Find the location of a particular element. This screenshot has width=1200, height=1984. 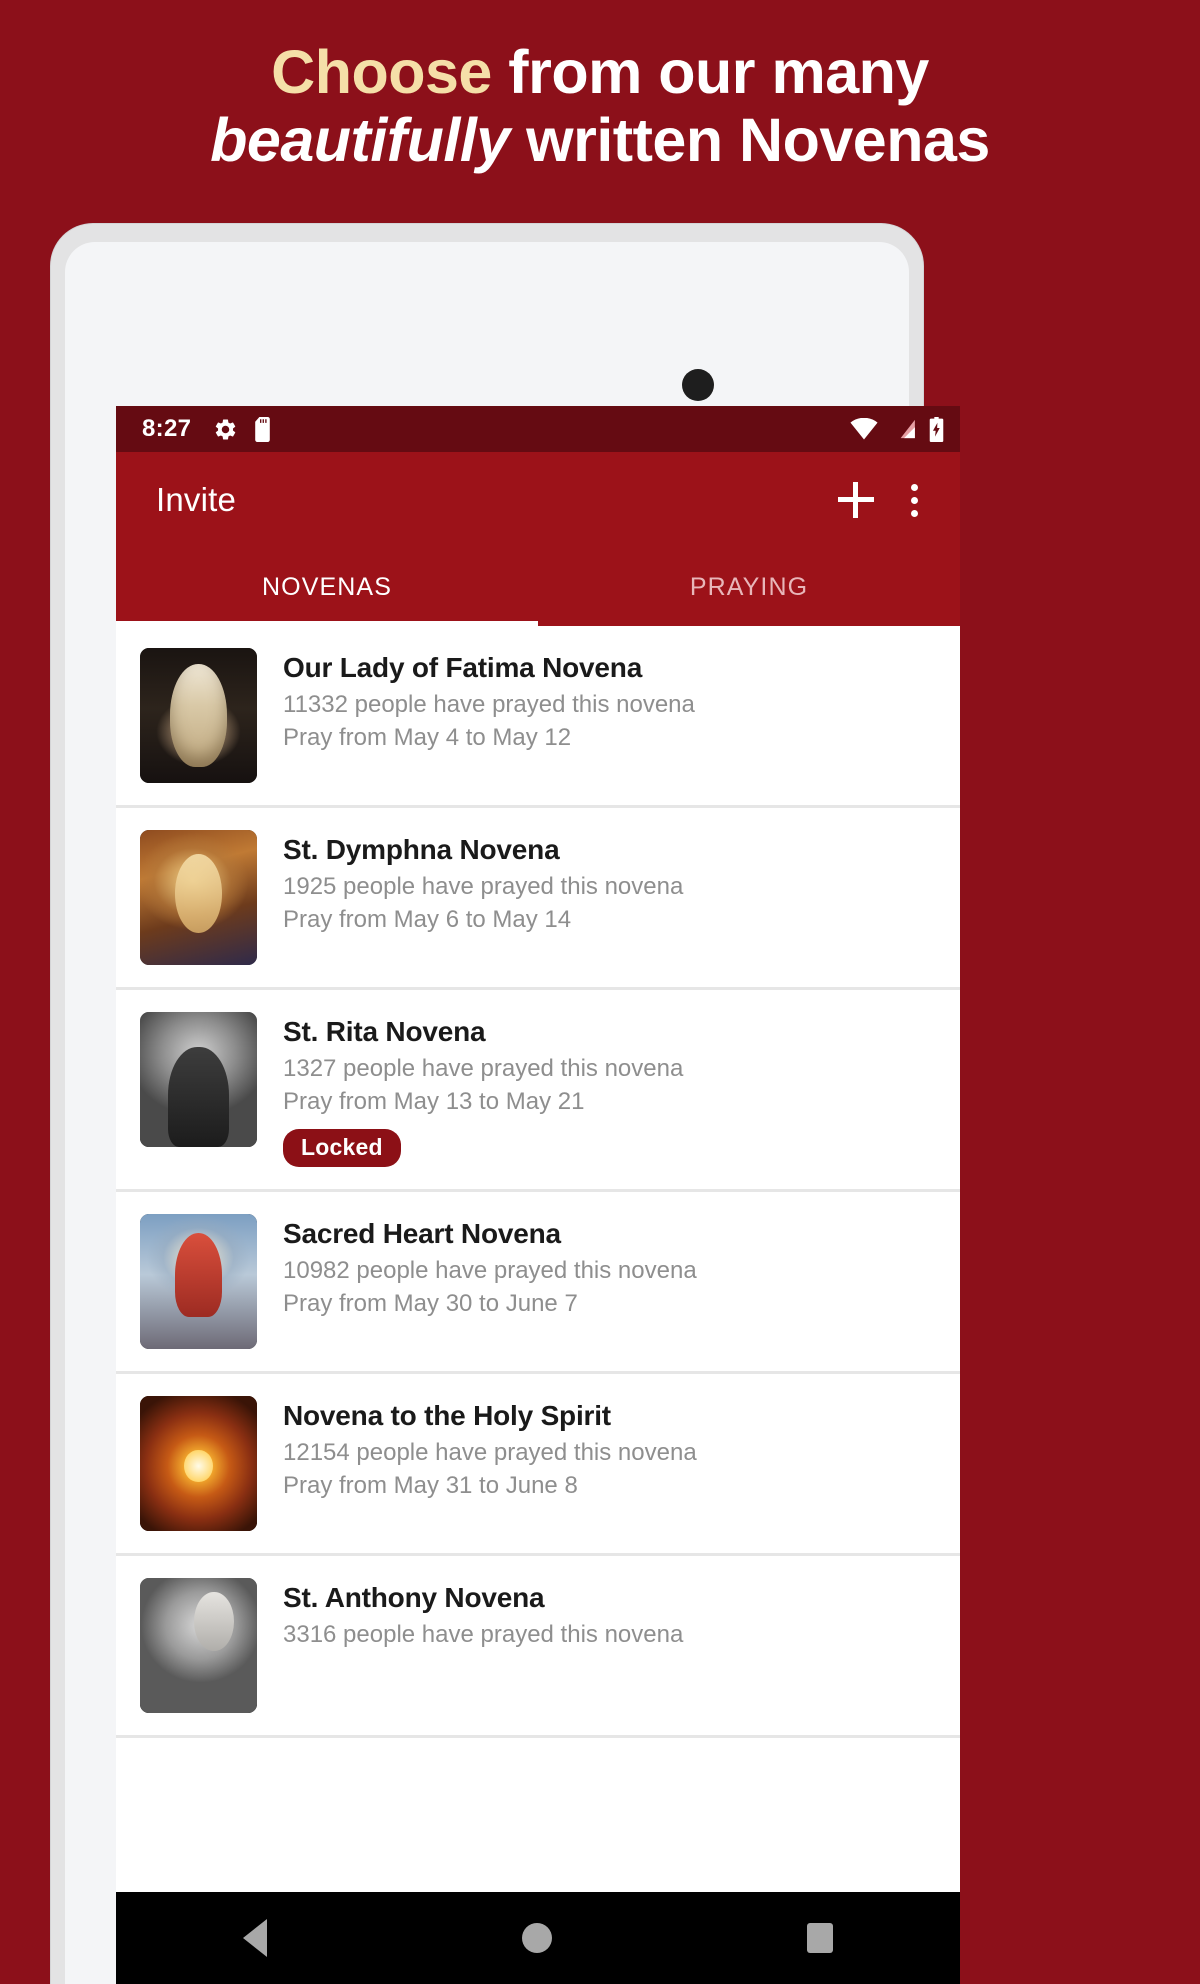

android-navigation-bar is located at coordinates (538, 1938).